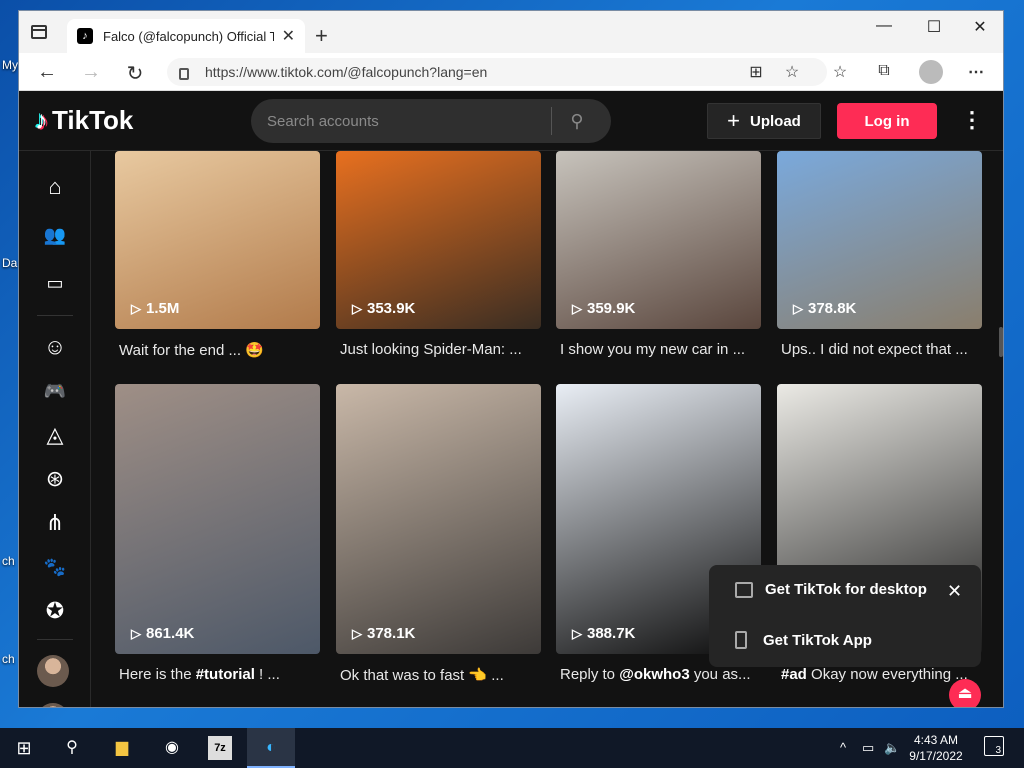  What do you see at coordinates (998, 750) in the screenshot?
I see `notification-count: 3` at bounding box center [998, 750].